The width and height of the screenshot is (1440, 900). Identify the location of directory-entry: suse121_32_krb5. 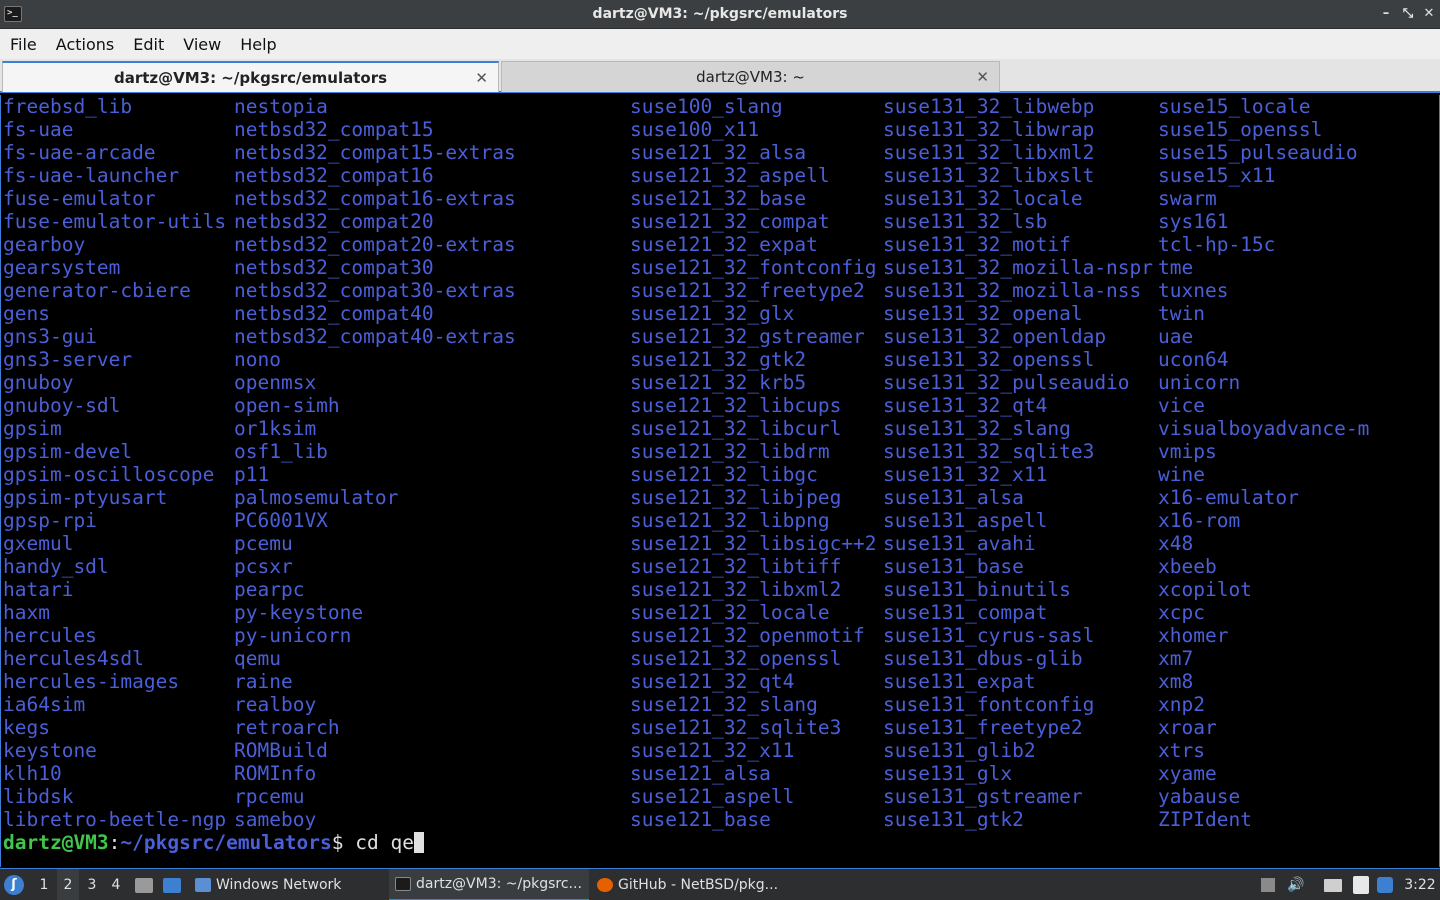
(718, 382).